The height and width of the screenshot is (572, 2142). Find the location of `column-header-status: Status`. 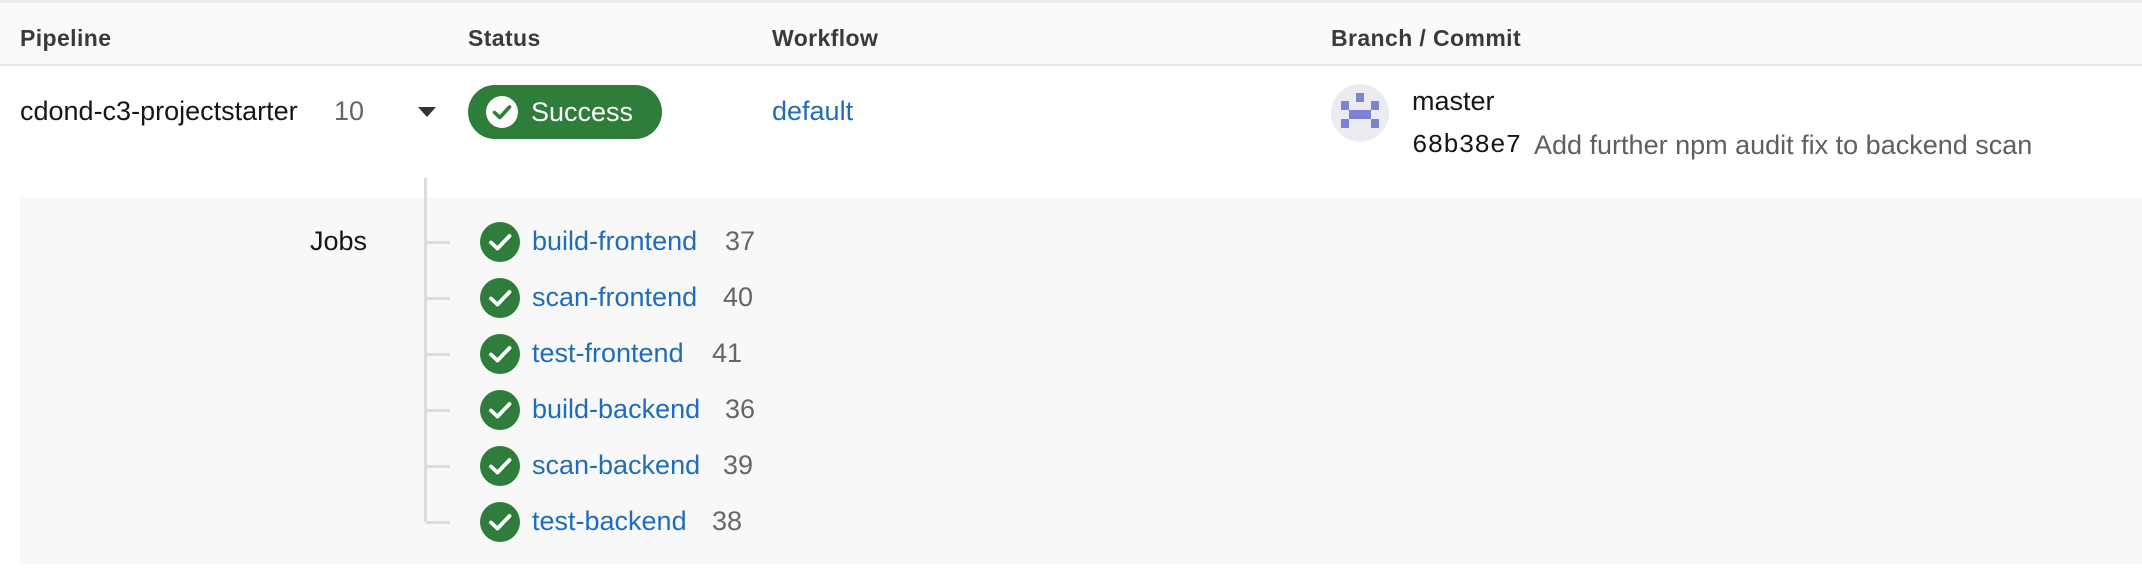

column-header-status: Status is located at coordinates (504, 38).